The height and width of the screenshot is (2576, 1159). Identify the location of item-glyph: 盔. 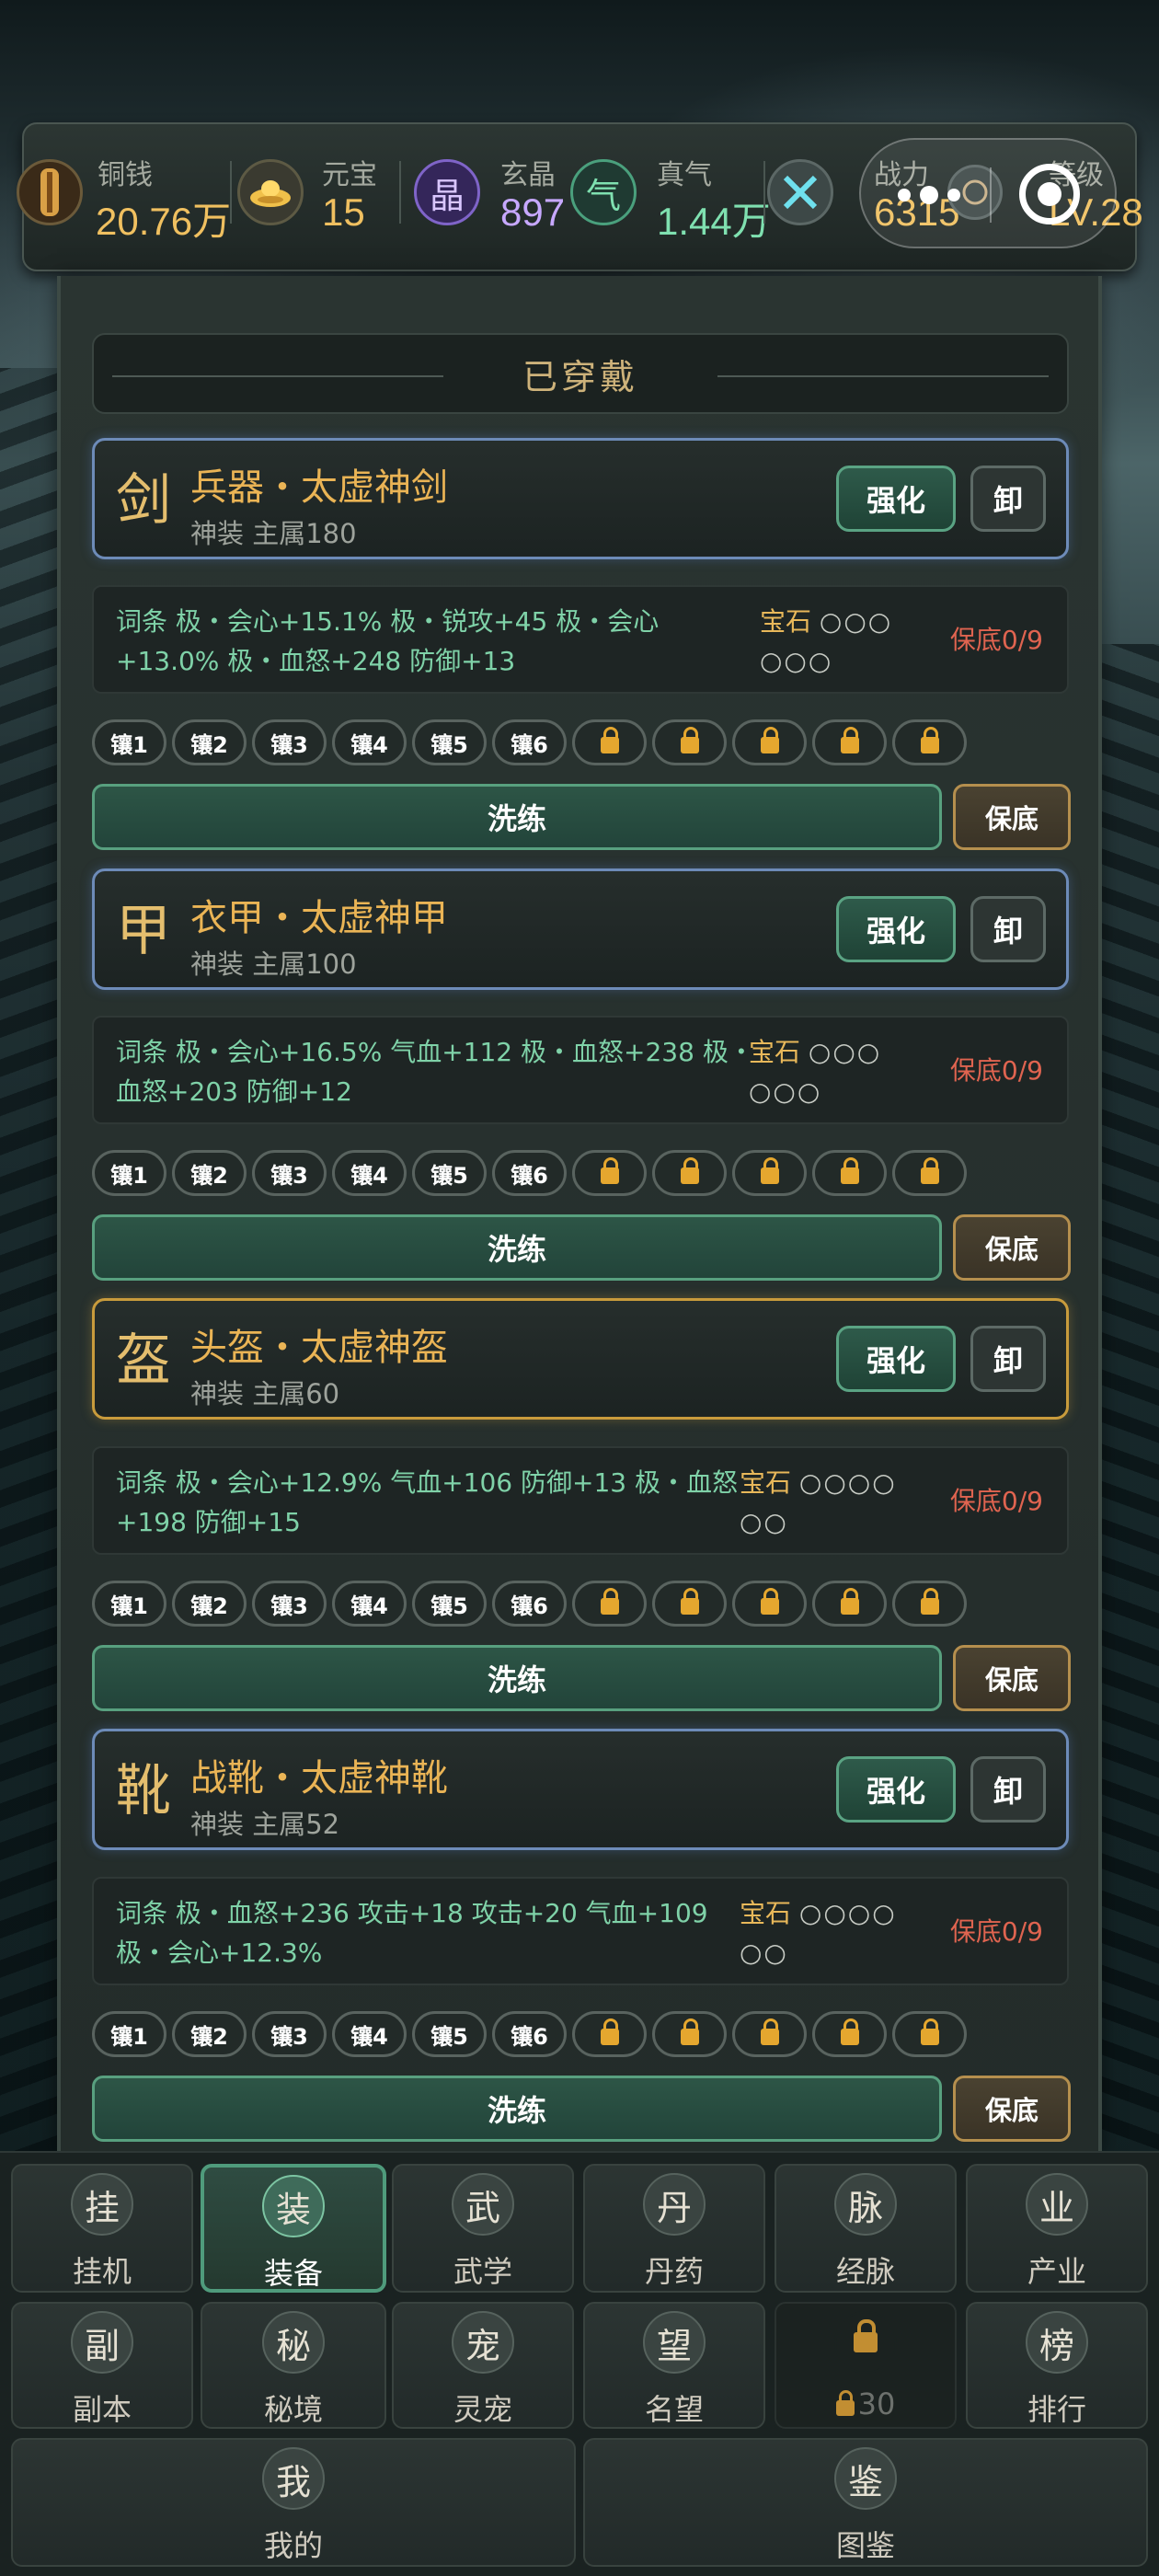
(143, 1360).